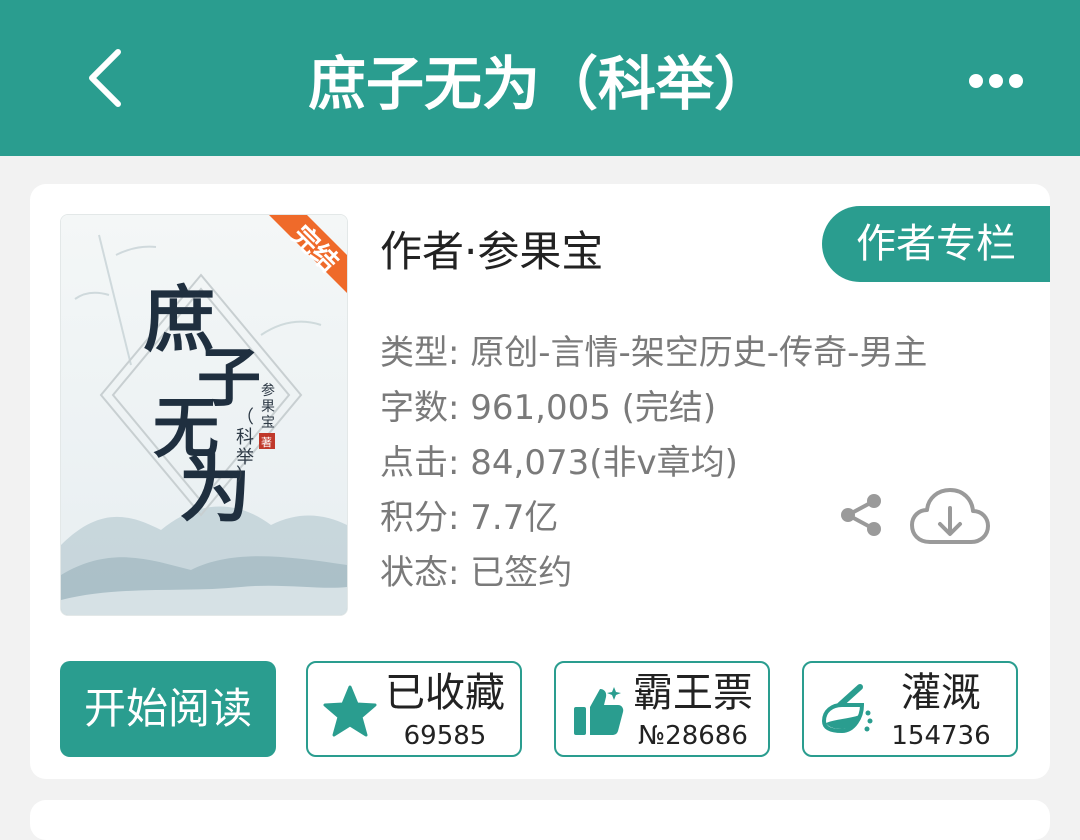  What do you see at coordinates (847, 709) in the screenshot?
I see `watering-flask-icon` at bounding box center [847, 709].